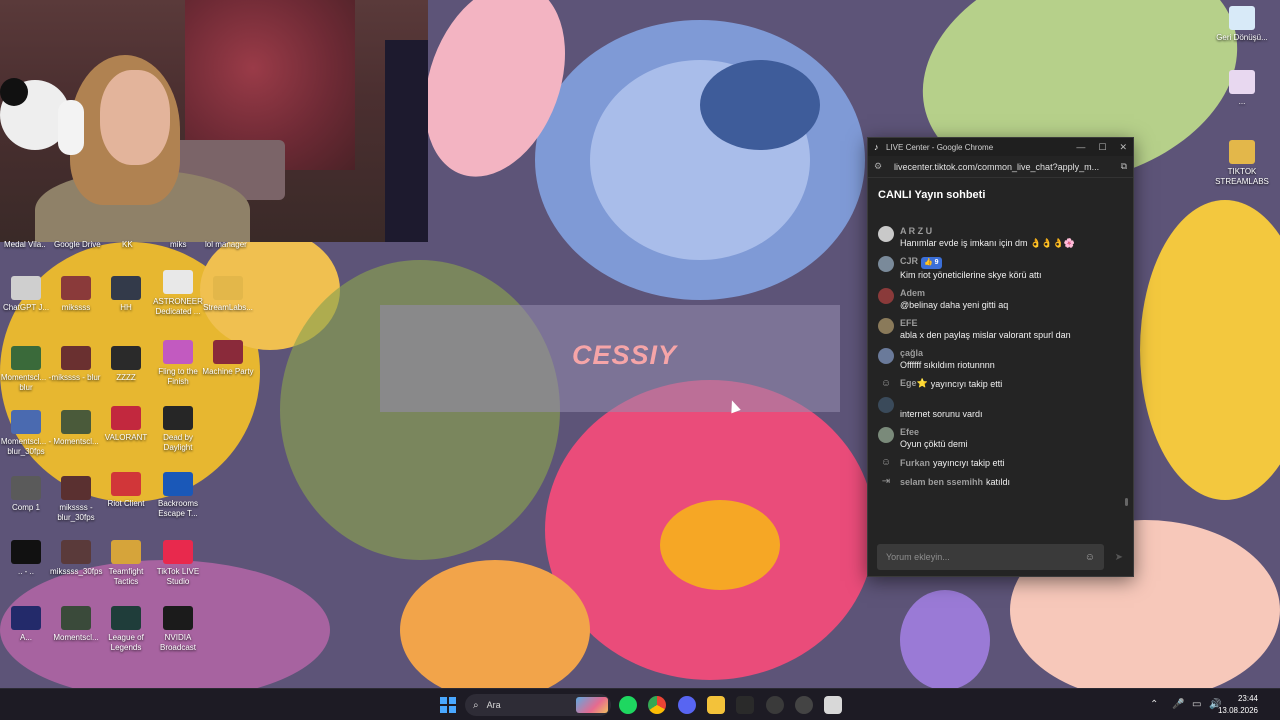  What do you see at coordinates (26, 369) in the screenshot?
I see `desktop-icon: Momentscl... - blur` at bounding box center [26, 369].